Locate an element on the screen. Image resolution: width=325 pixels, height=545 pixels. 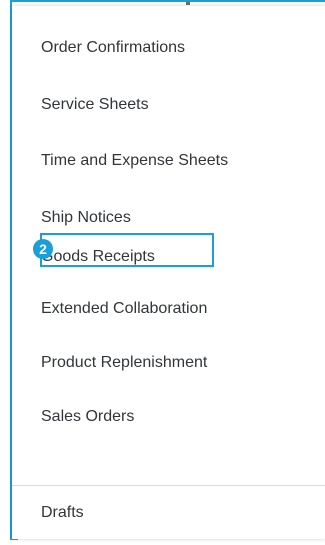
menu-item-product-replenishment: Product Replenishment is located at coordinates (168, 363).